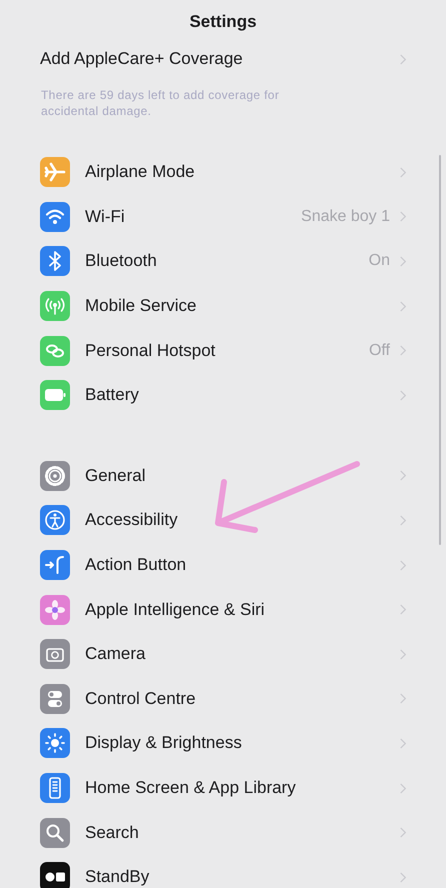  What do you see at coordinates (135, 565) in the screenshot?
I see `setting-label: Action Button` at bounding box center [135, 565].